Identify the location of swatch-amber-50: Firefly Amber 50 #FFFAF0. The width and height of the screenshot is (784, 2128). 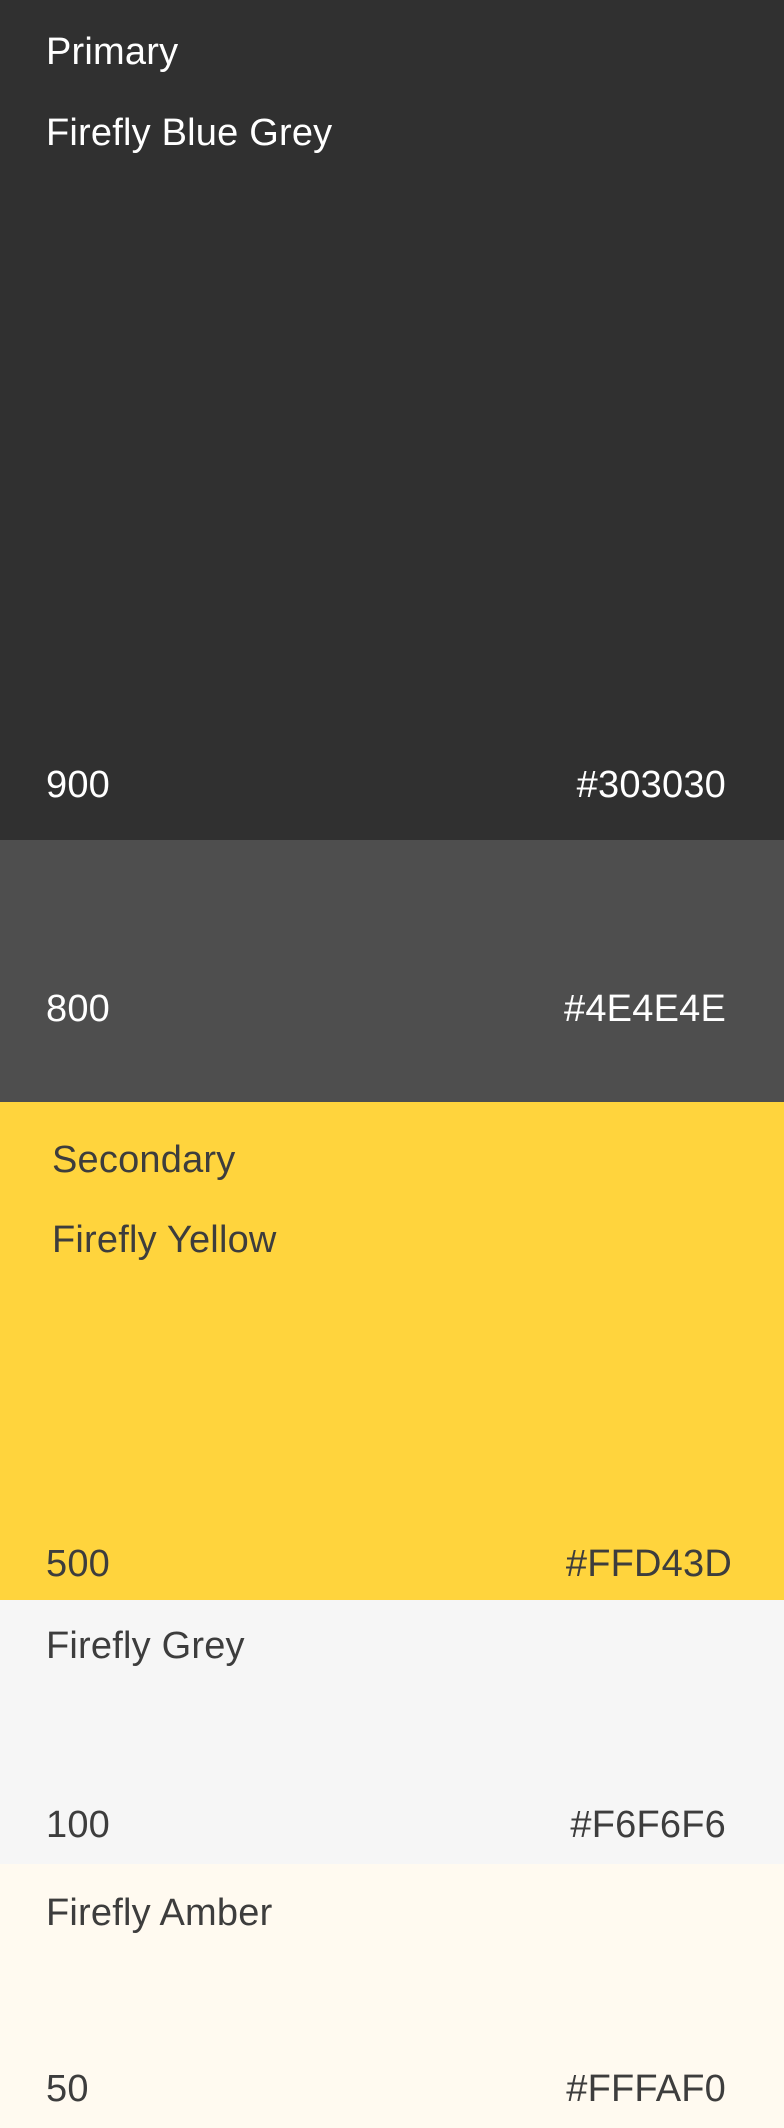
(392, 1996).